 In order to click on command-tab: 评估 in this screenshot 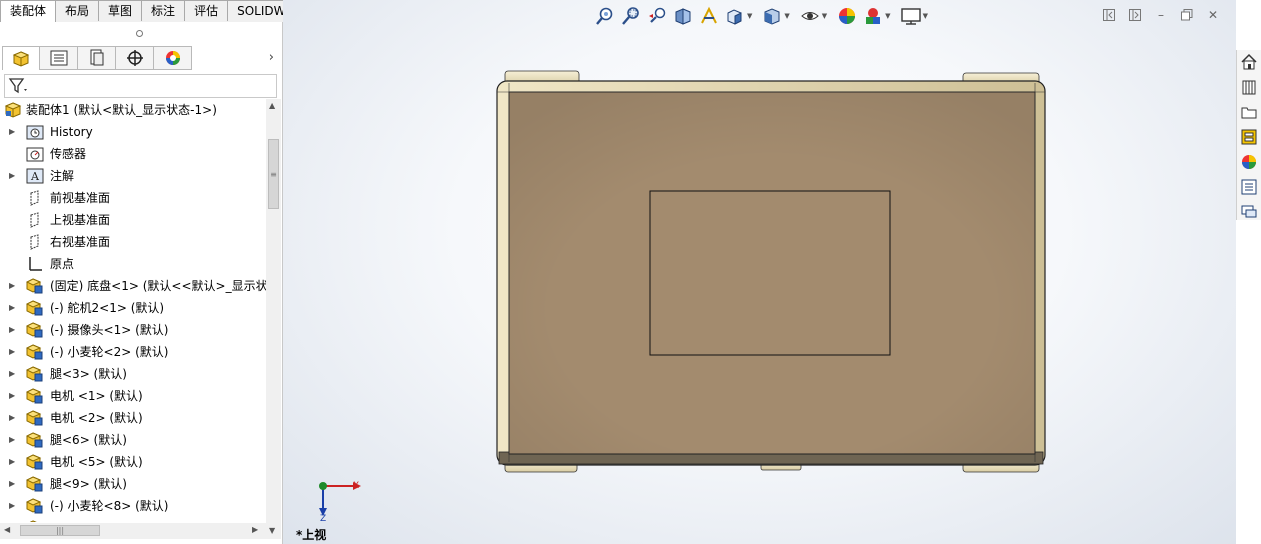, I will do `click(207, 10)`.